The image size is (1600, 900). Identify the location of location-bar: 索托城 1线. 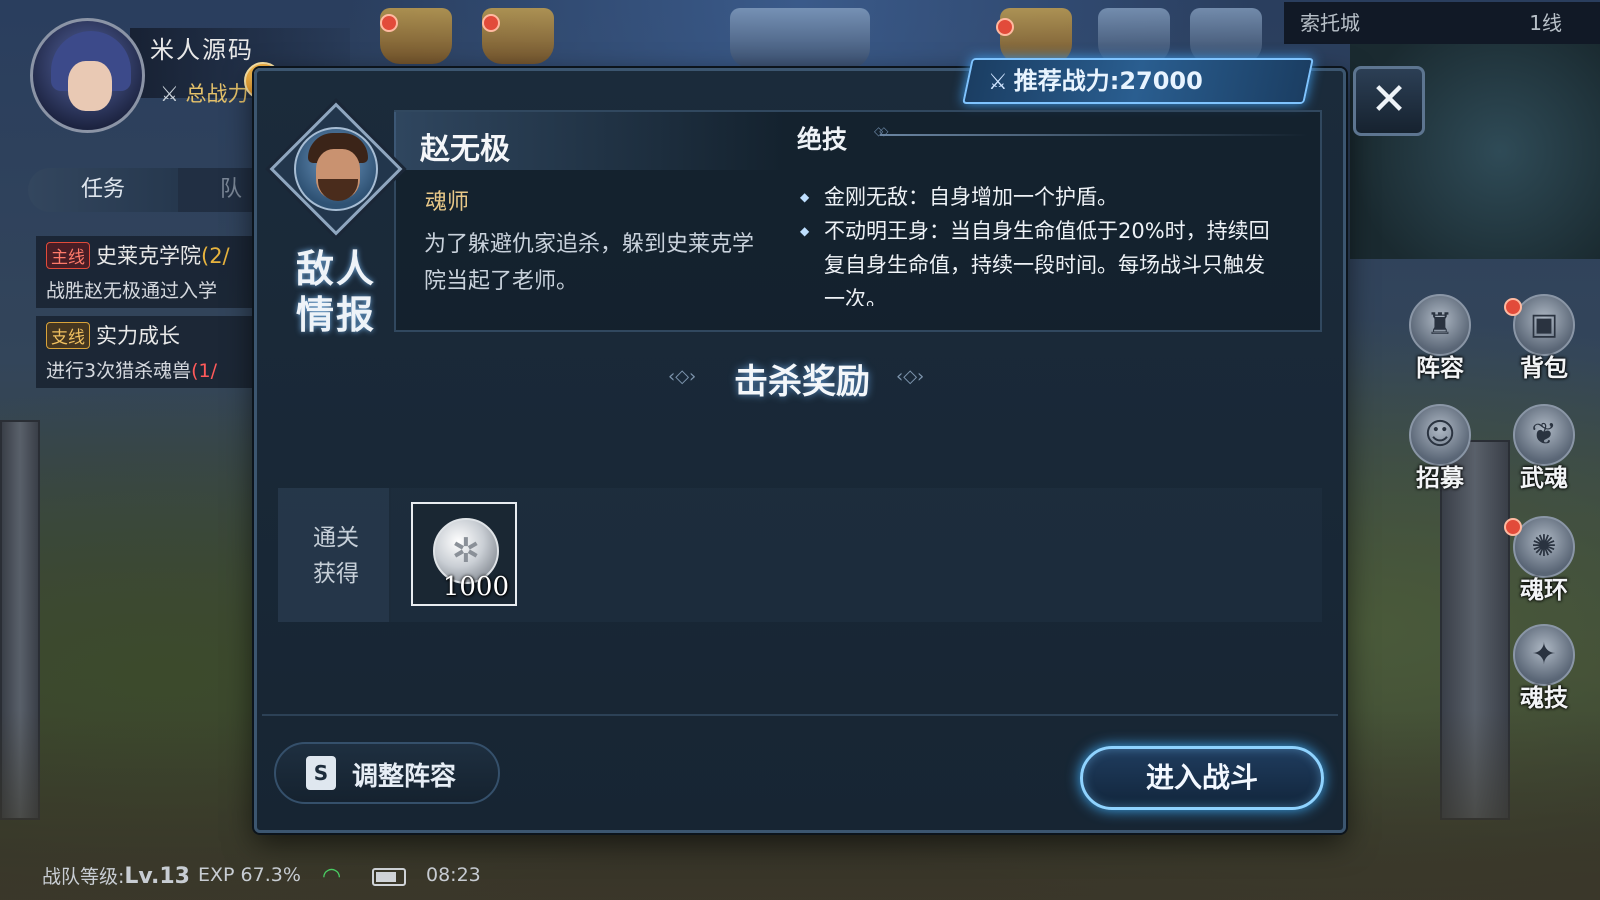
(1442, 23).